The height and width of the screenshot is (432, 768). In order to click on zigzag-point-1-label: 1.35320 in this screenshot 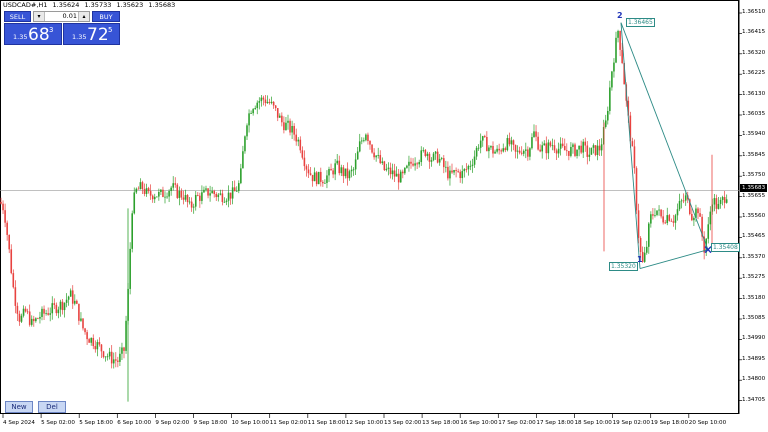, I will do `click(623, 266)`.